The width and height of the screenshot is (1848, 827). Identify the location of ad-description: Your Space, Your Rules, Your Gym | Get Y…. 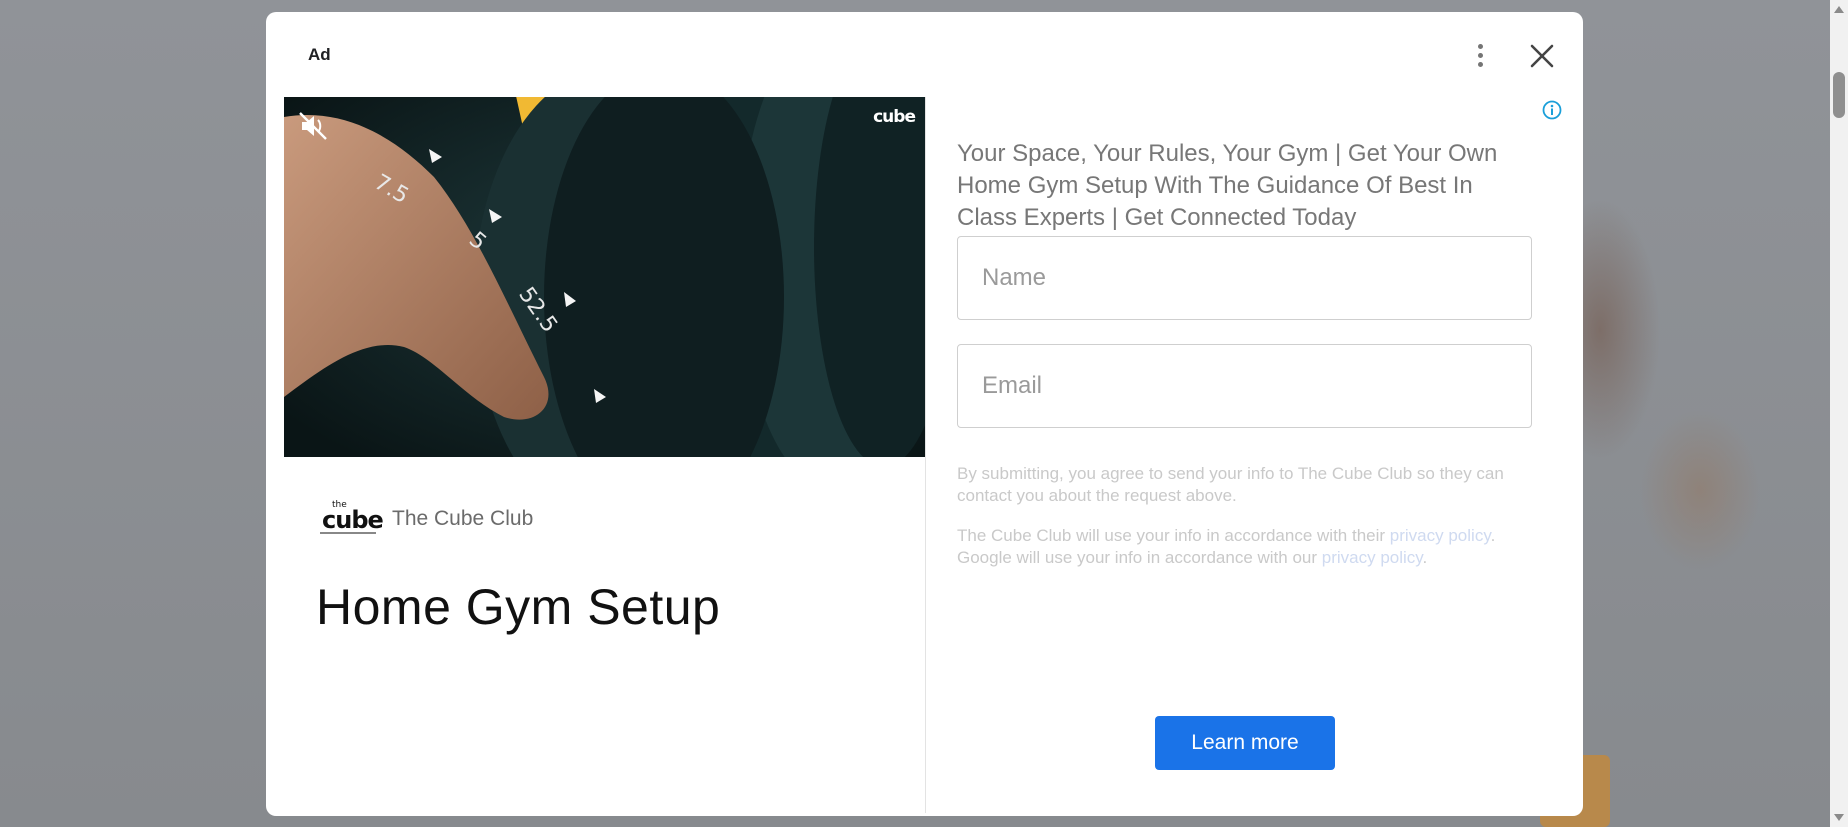
(1227, 185).